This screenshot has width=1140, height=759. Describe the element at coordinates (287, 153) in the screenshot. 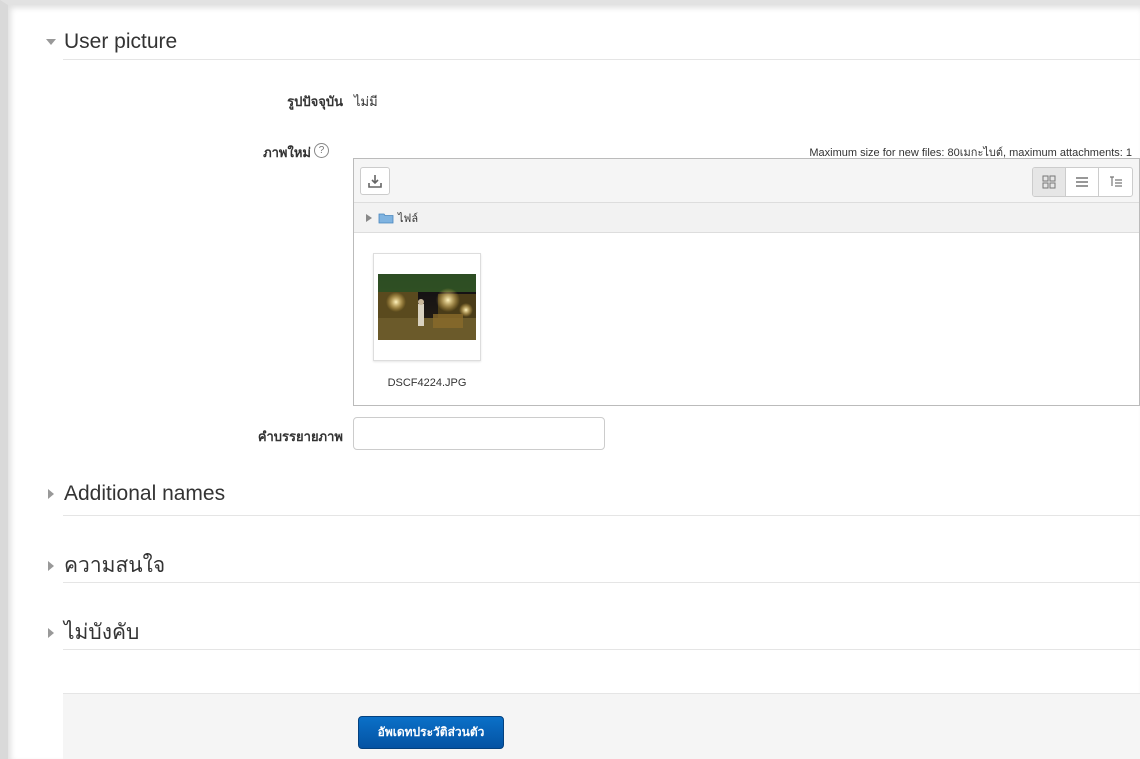

I see `new-picture-label: ภาพใหม่` at that location.